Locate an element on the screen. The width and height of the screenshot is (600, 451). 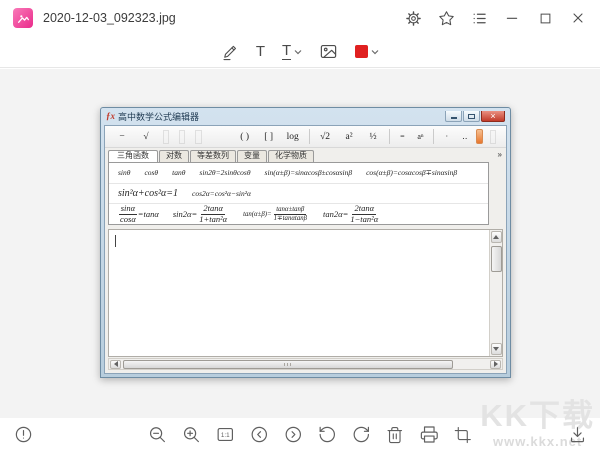
tab-chemicals: 化学物质 is located at coordinates (291, 156).